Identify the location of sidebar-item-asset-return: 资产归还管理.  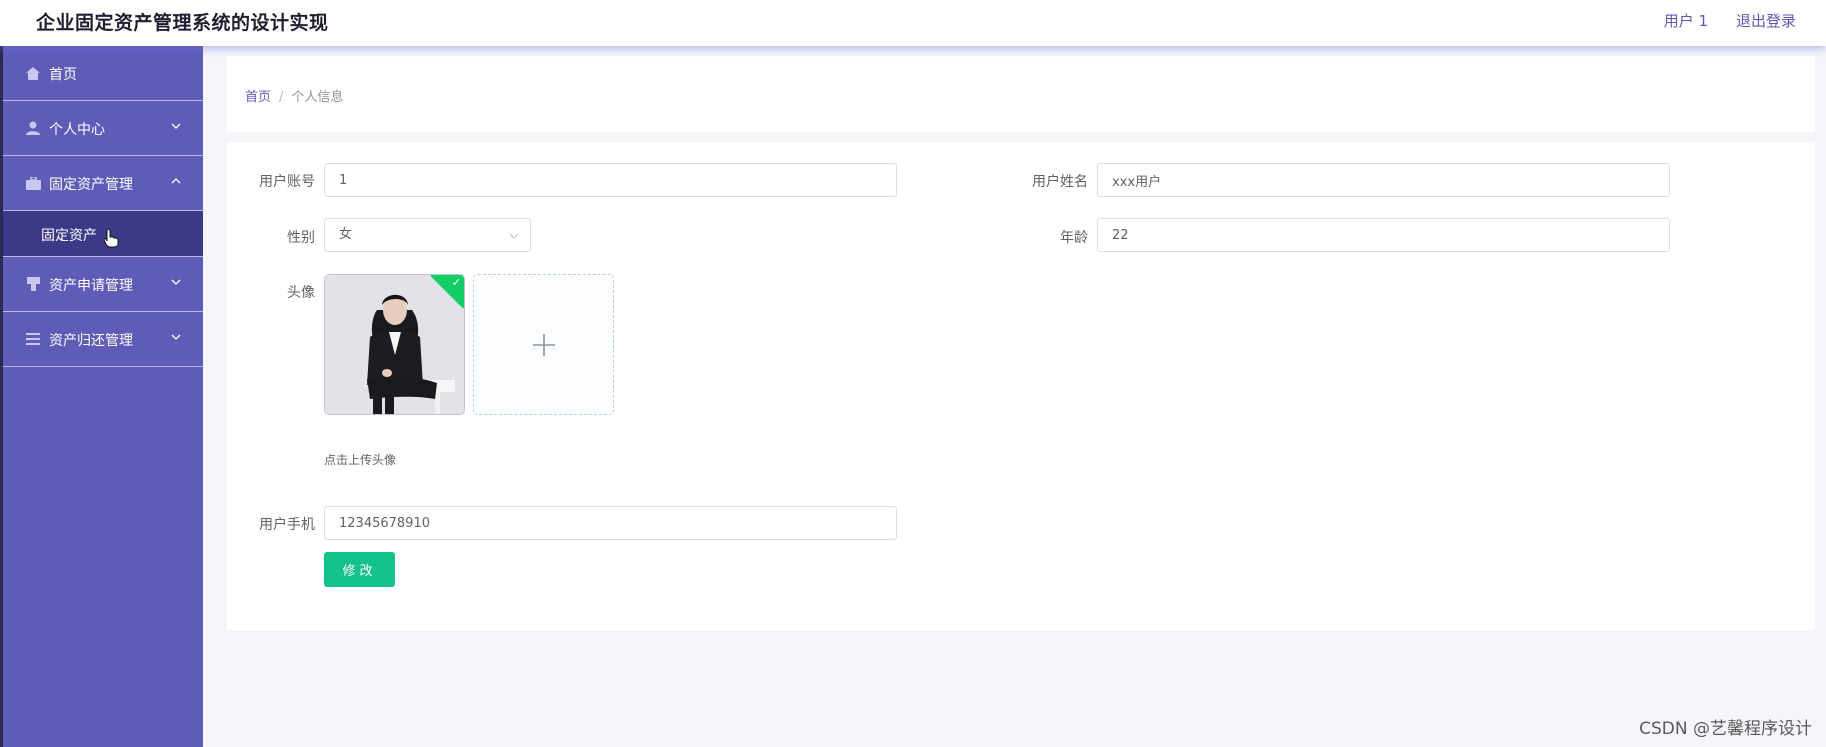
(103, 339).